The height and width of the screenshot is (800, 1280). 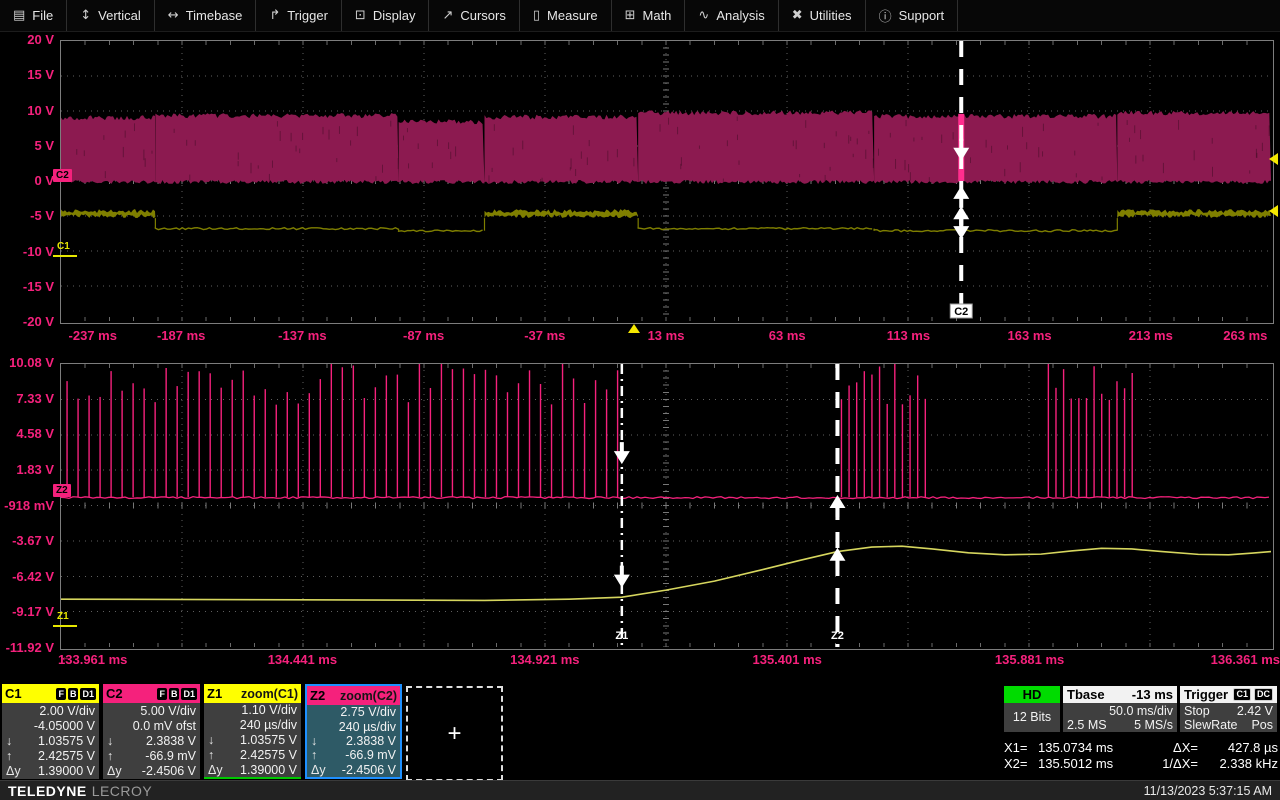 I want to click on x-axis-label: 134.921 ms, so click(x=545, y=659).